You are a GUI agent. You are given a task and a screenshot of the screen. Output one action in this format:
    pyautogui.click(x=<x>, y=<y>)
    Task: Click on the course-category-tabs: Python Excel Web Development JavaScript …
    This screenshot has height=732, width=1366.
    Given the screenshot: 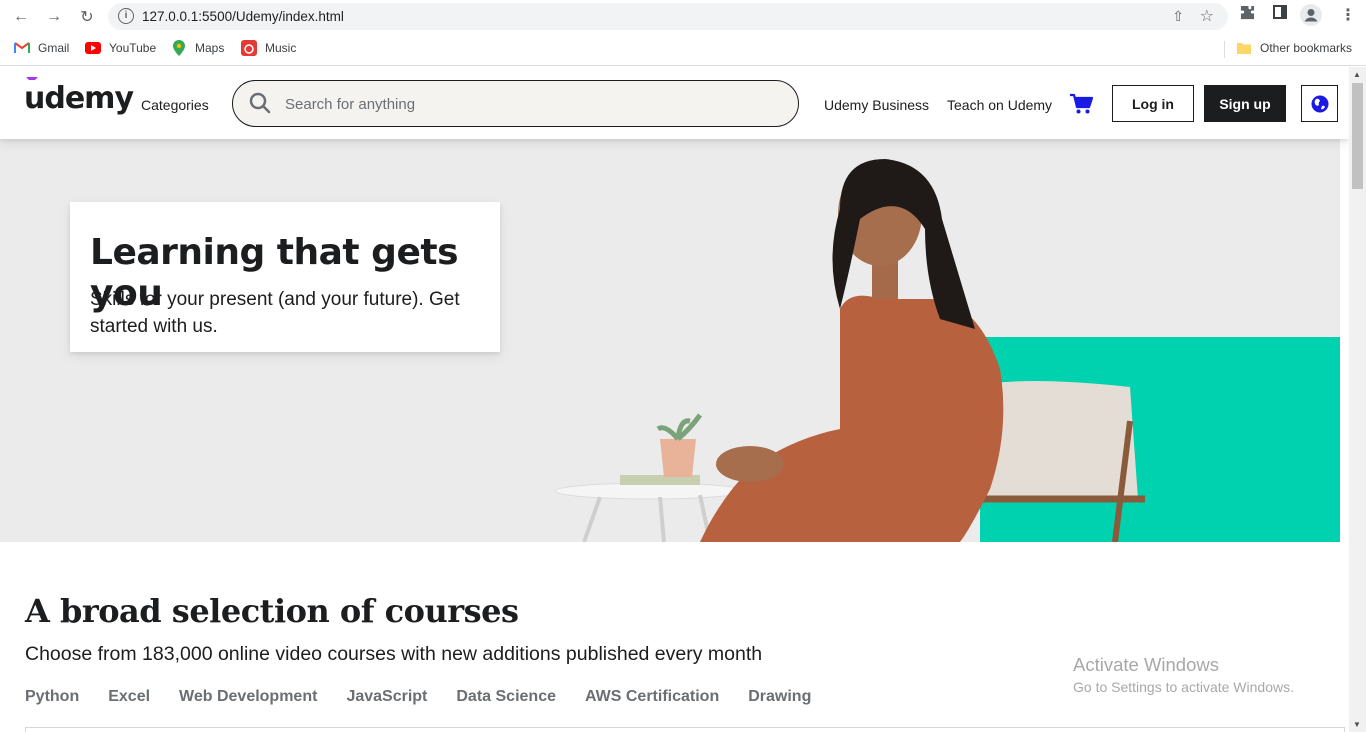 What is the action you would take?
    pyautogui.click(x=418, y=697)
    